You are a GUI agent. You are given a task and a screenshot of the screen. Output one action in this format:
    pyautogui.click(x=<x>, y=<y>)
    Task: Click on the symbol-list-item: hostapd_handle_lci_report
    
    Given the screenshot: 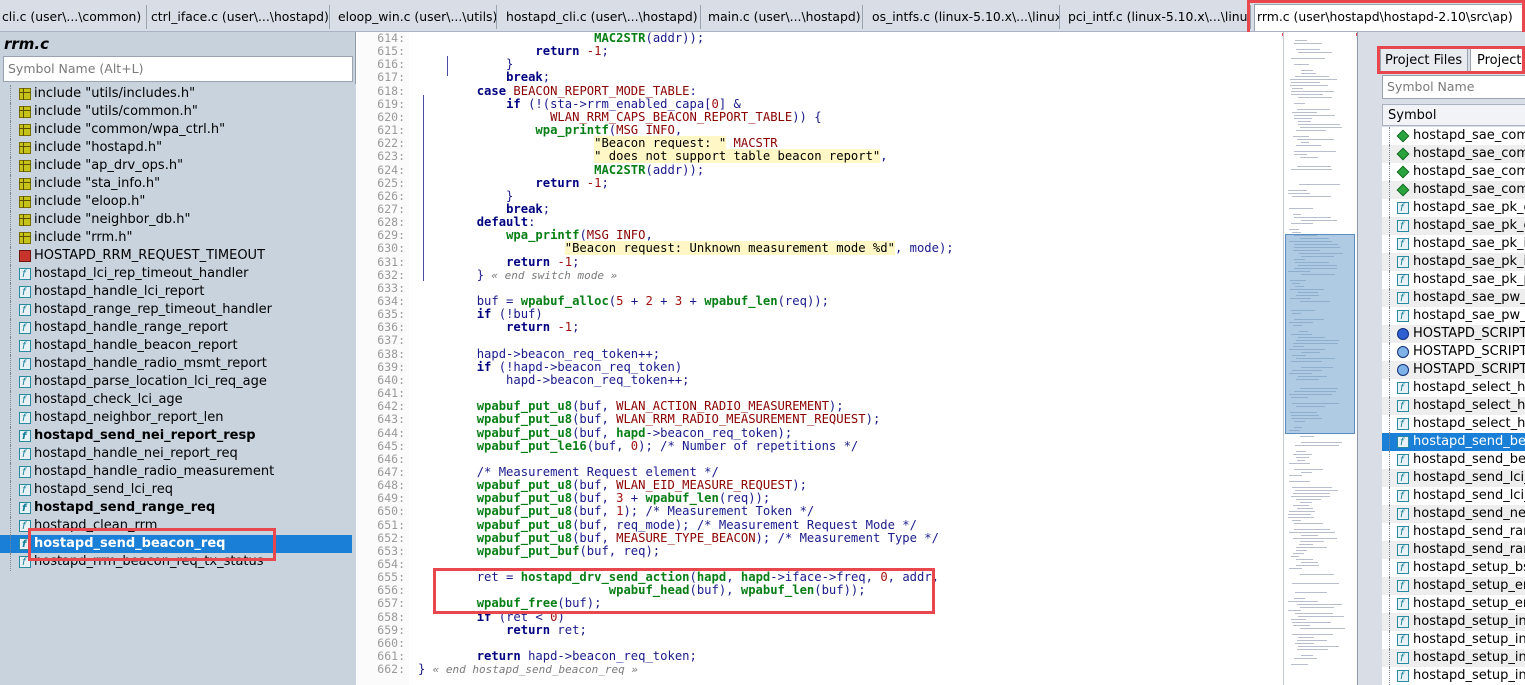 What is the action you would take?
    pyautogui.click(x=176, y=292)
    